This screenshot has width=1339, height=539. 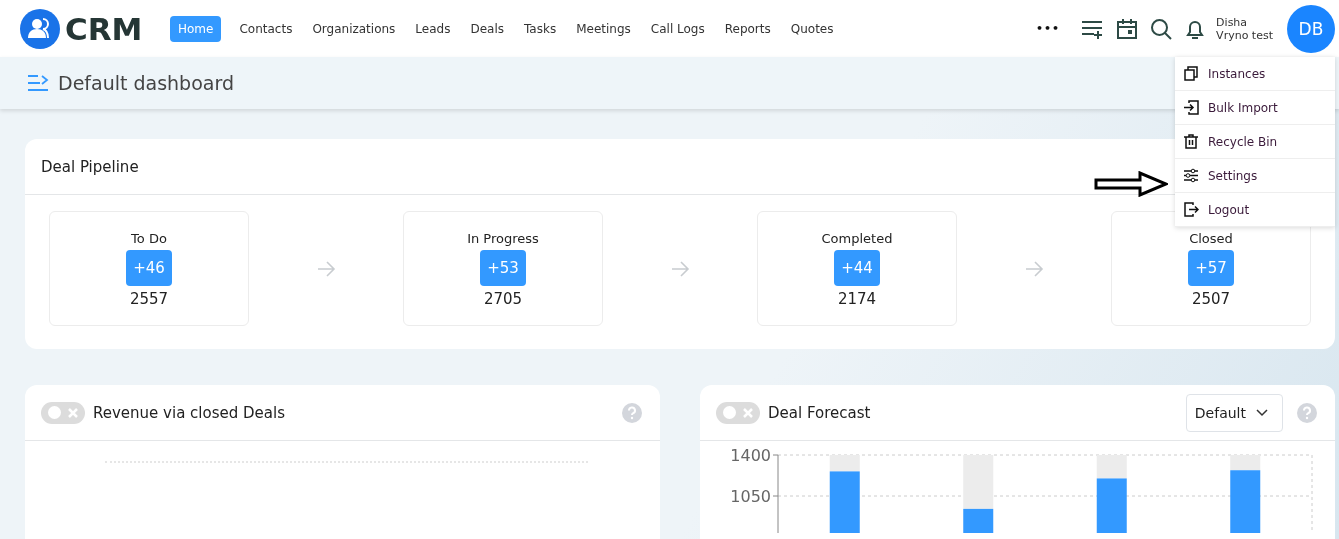 What do you see at coordinates (677, 28) in the screenshot?
I see `nav-tab: Call Logs` at bounding box center [677, 28].